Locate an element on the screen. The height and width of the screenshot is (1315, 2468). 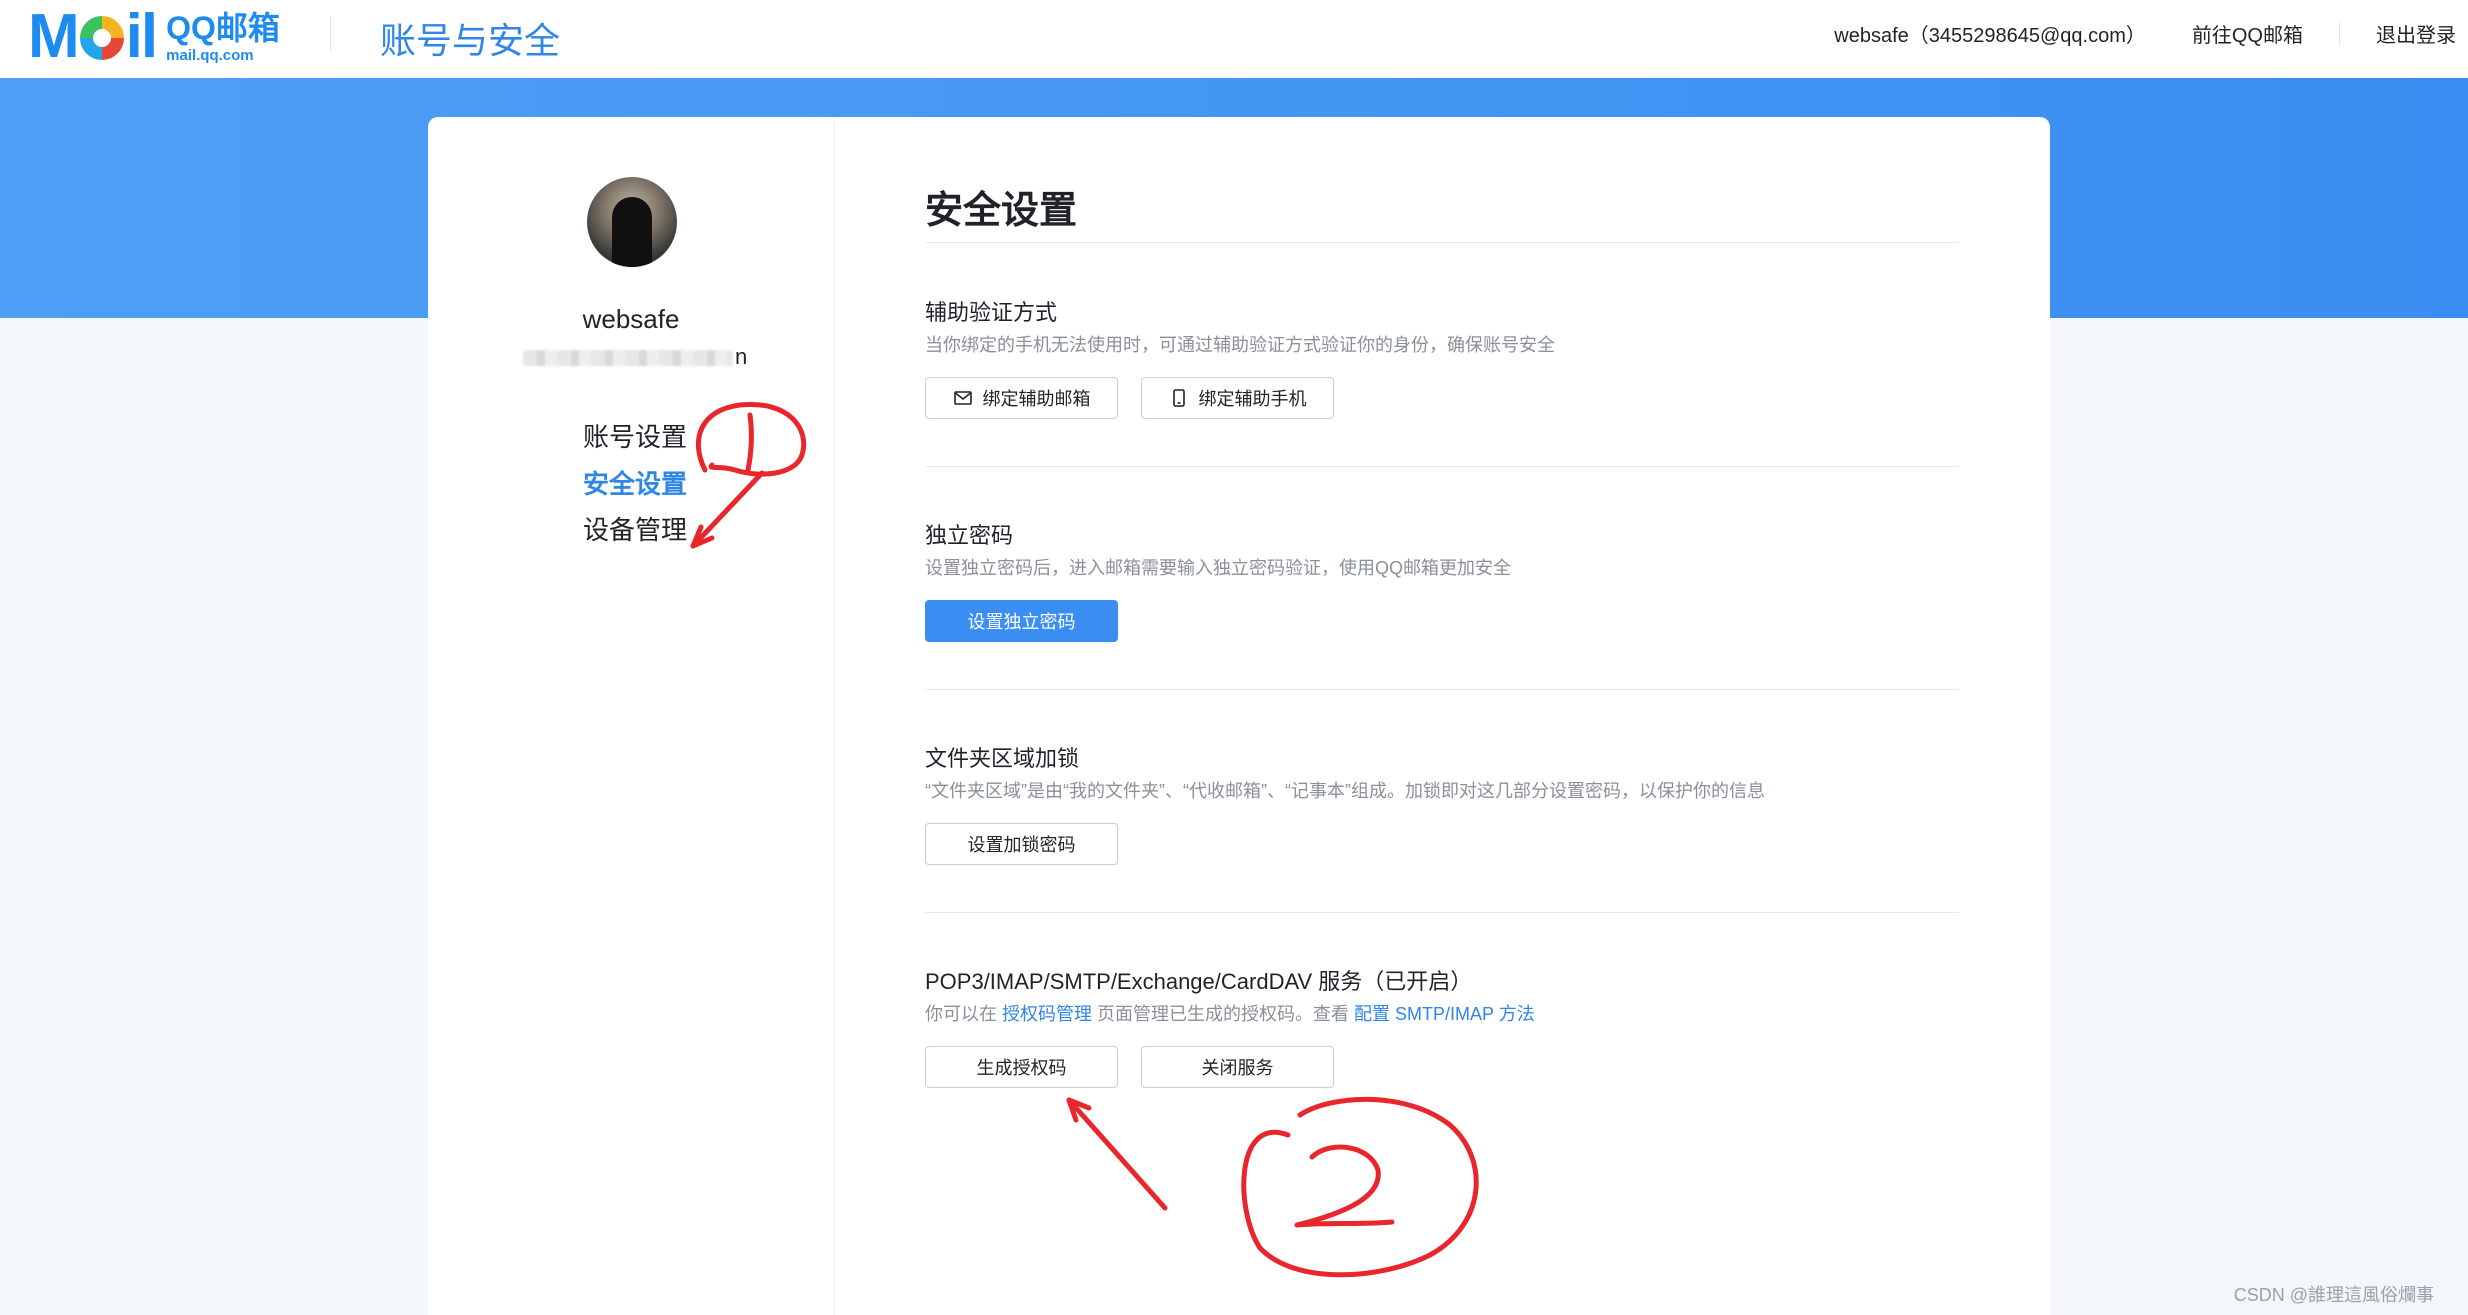
generate-auth-code-button: 生成授权码 is located at coordinates (1021, 1067).